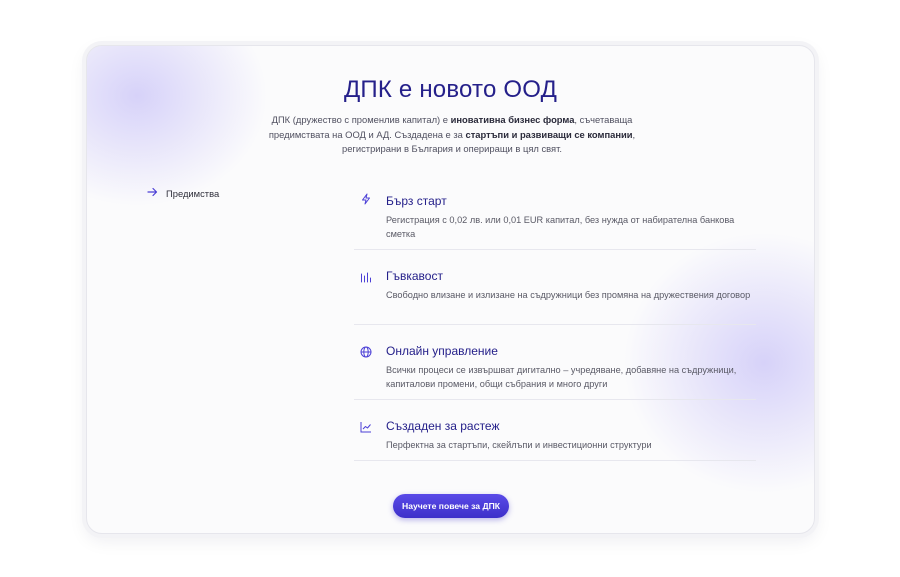 The width and height of the screenshot is (900, 577). I want to click on feature-title: Гъвкавост, so click(414, 276).